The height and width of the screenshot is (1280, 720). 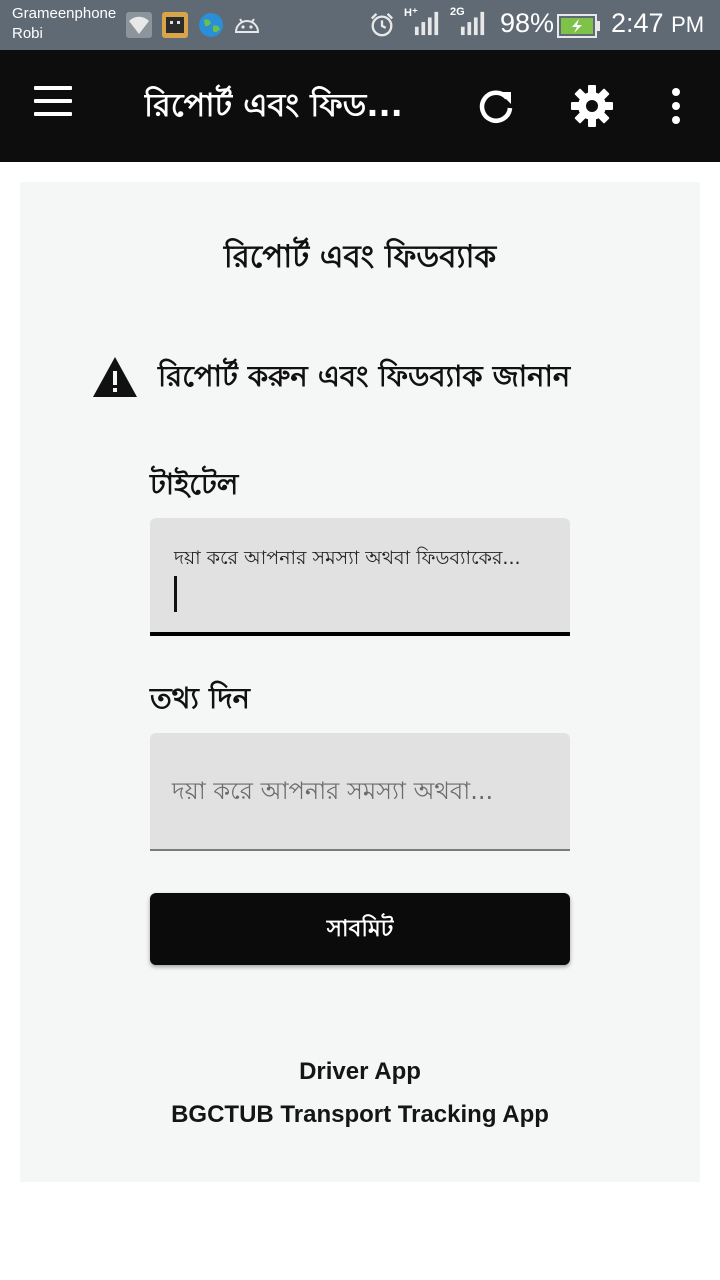 What do you see at coordinates (211, 25) in the screenshot?
I see `globe-icon` at bounding box center [211, 25].